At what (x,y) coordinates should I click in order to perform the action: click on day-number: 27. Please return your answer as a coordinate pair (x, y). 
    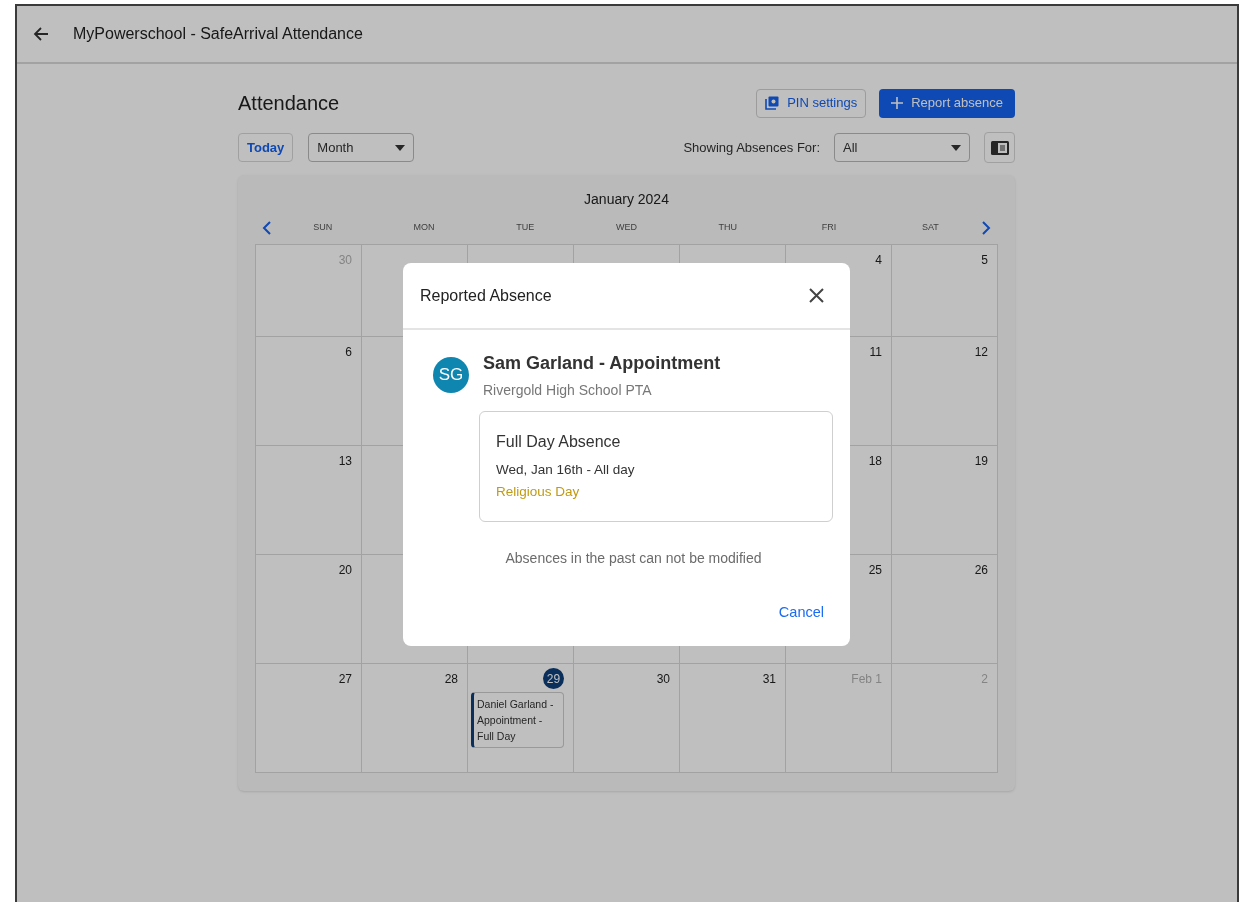
    Looking at the image, I should click on (345, 679).